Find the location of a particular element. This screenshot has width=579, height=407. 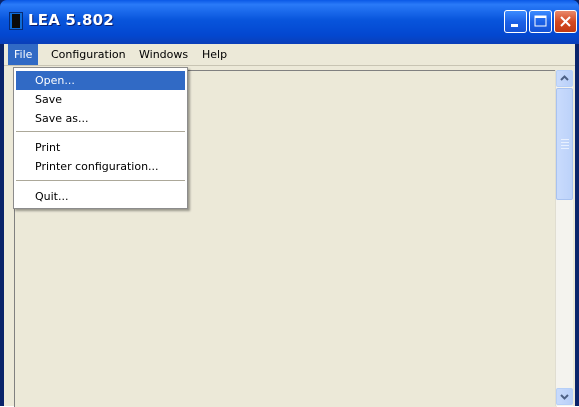

menu-file: File is located at coordinates (23, 54).